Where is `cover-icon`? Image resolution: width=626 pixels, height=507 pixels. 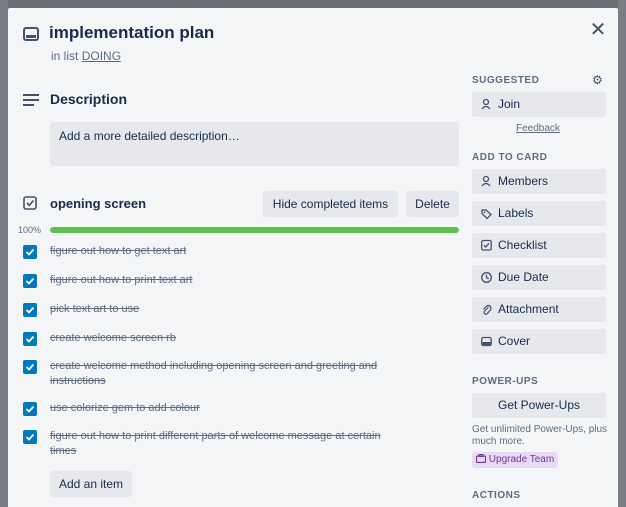
cover-icon is located at coordinates (486, 346).